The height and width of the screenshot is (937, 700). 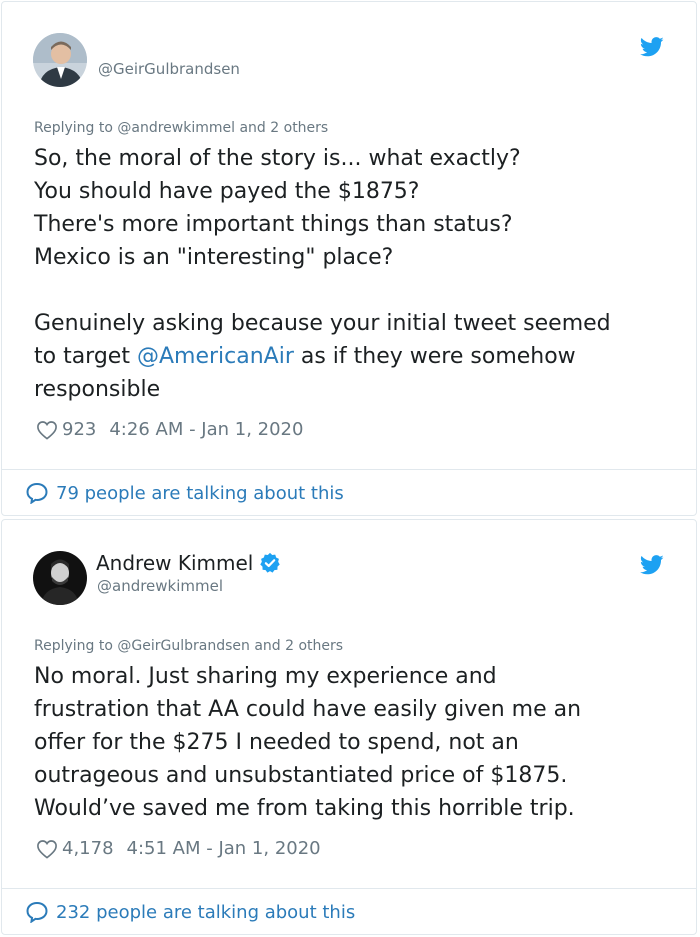 I want to click on tweet-line: Mexico is an "interesting" place?, so click(x=214, y=257).